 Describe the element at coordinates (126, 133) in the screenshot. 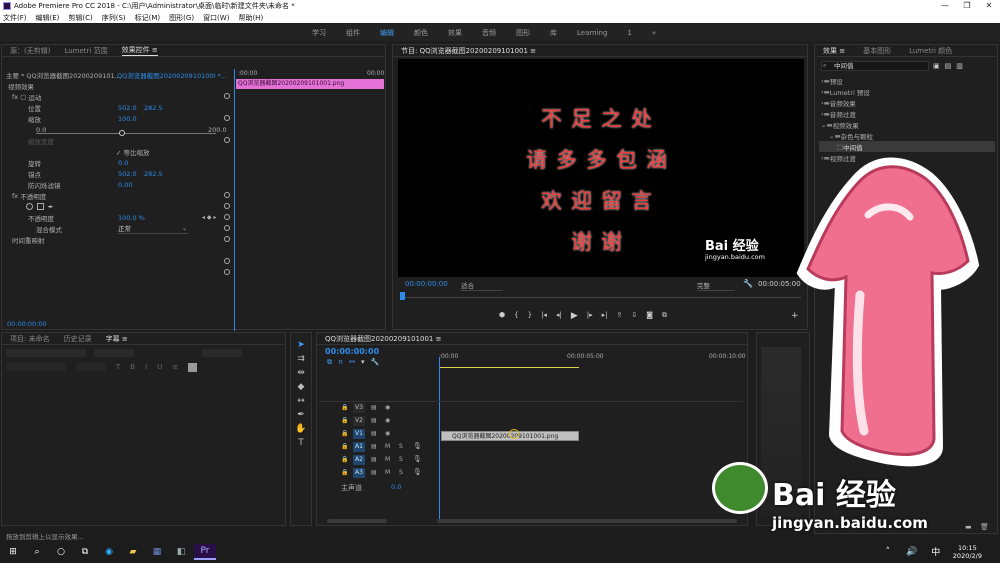

I see `scale-slider` at that location.